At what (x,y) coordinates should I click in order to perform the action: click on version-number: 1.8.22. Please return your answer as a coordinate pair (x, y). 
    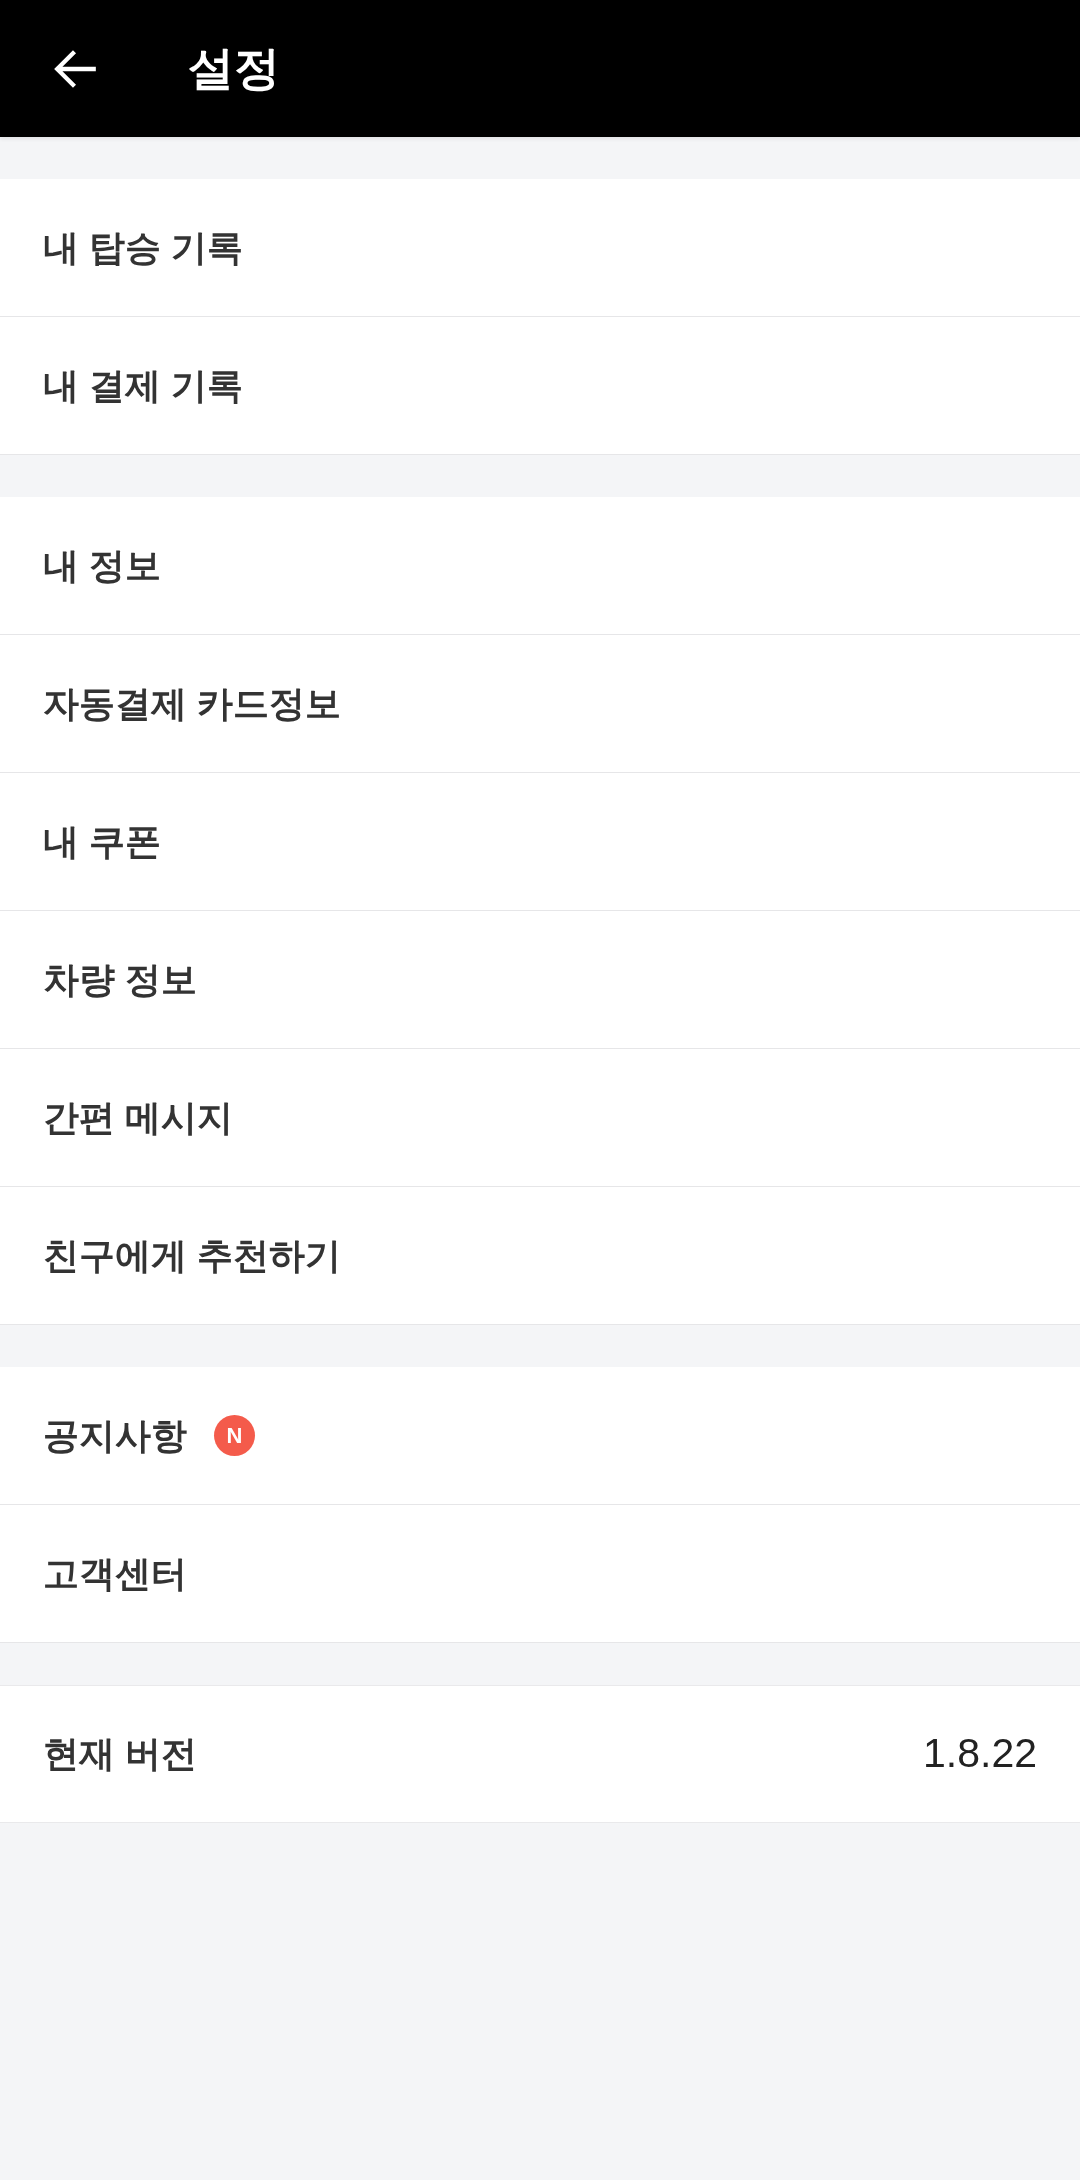
    Looking at the image, I should click on (980, 1754).